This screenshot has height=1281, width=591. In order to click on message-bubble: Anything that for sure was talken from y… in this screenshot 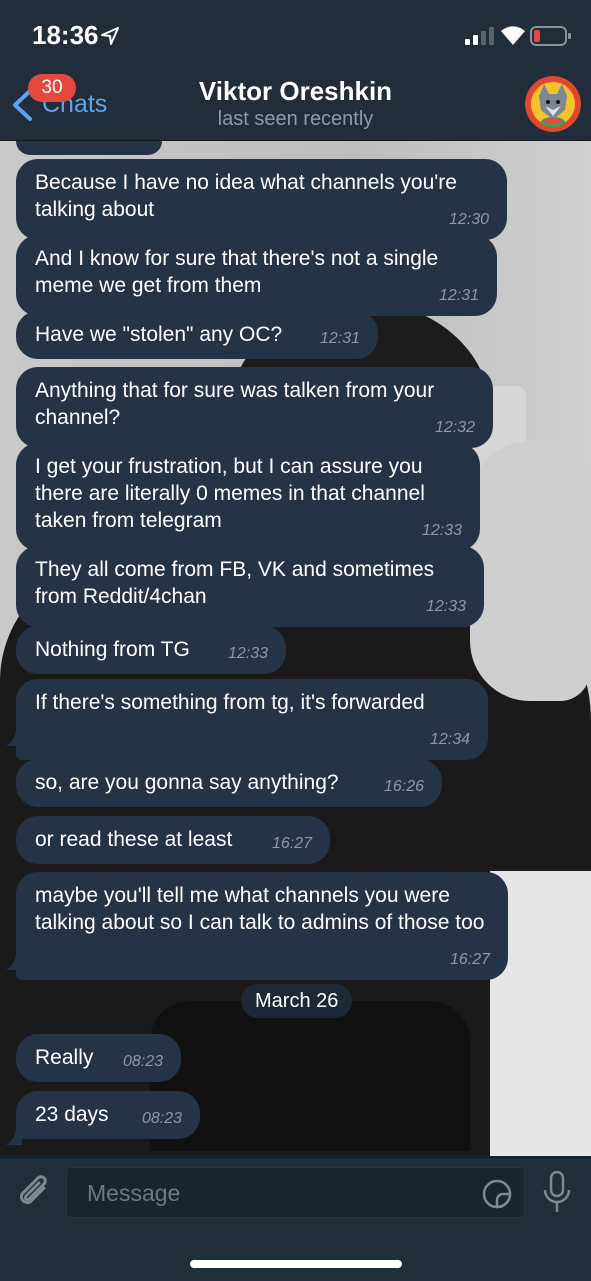, I will do `click(254, 407)`.